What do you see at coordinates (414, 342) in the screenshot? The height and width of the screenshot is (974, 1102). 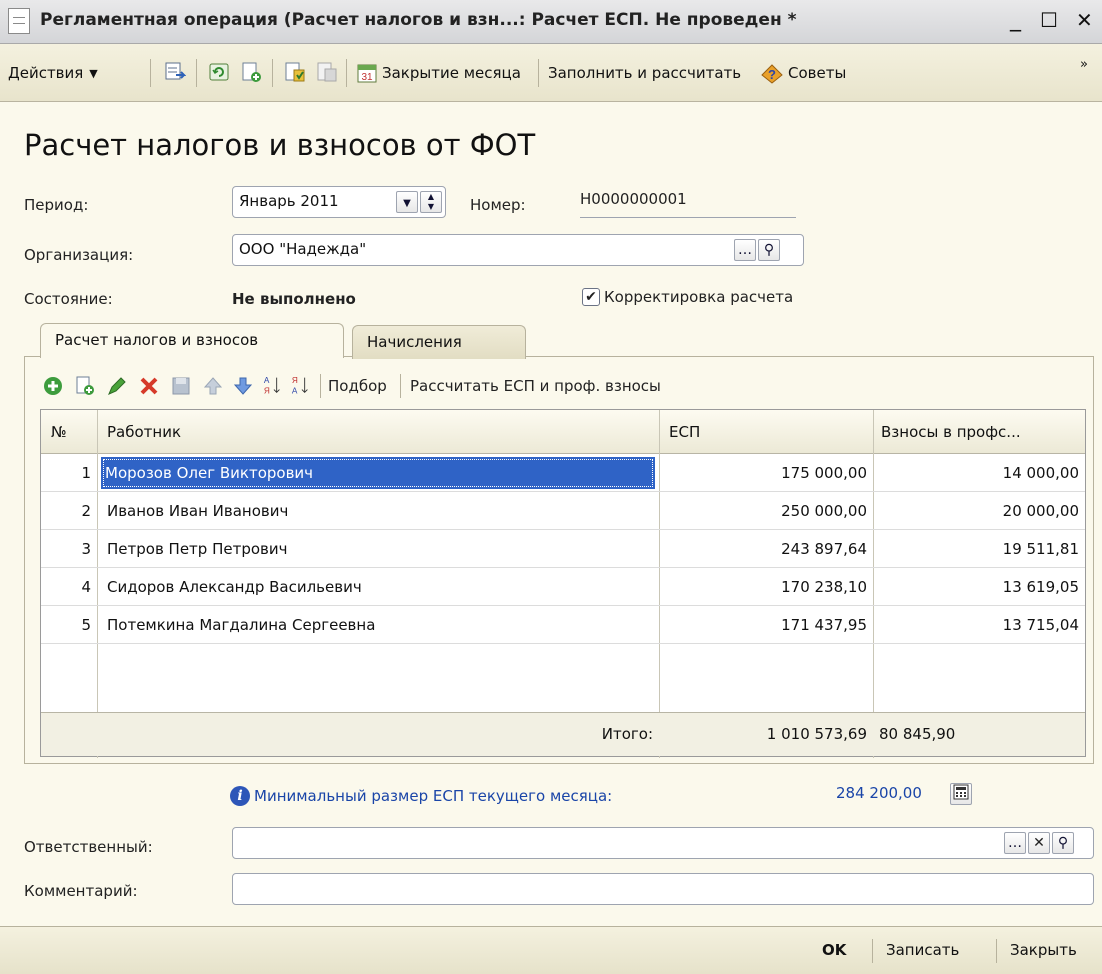 I see `tab-label: Начисления` at bounding box center [414, 342].